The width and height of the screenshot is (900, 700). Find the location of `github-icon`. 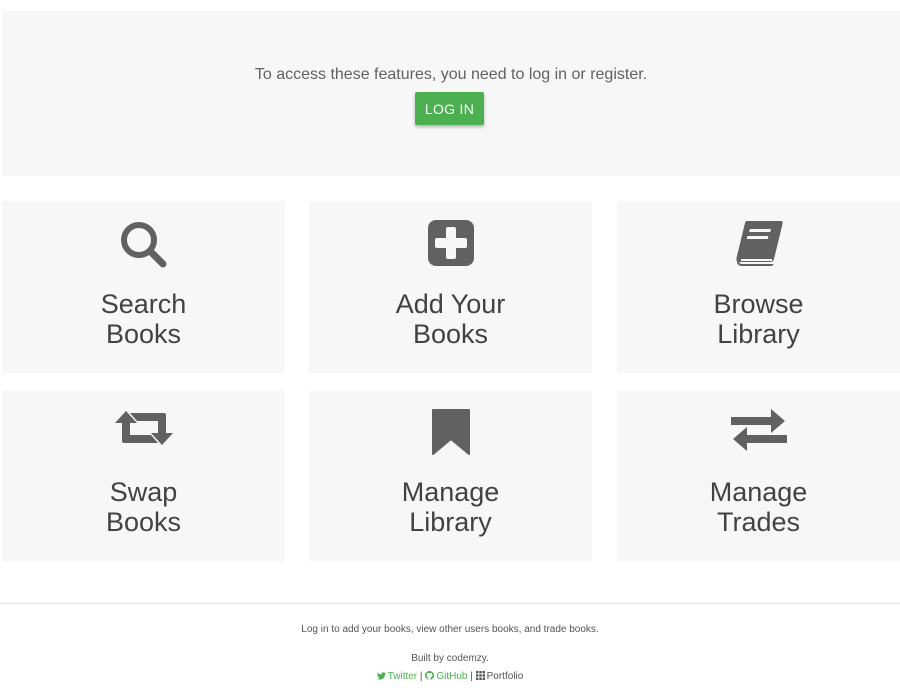

github-icon is located at coordinates (430, 675).